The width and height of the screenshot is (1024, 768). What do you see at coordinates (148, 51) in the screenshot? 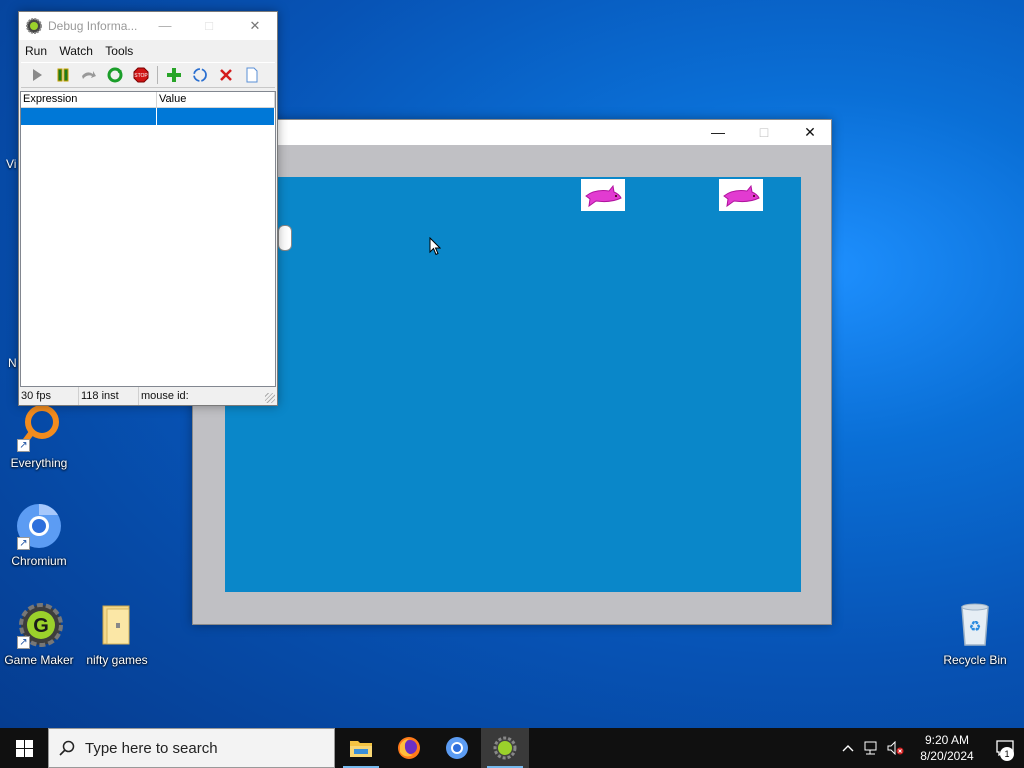
I see `debug-menubar: Run Watch Tools` at bounding box center [148, 51].